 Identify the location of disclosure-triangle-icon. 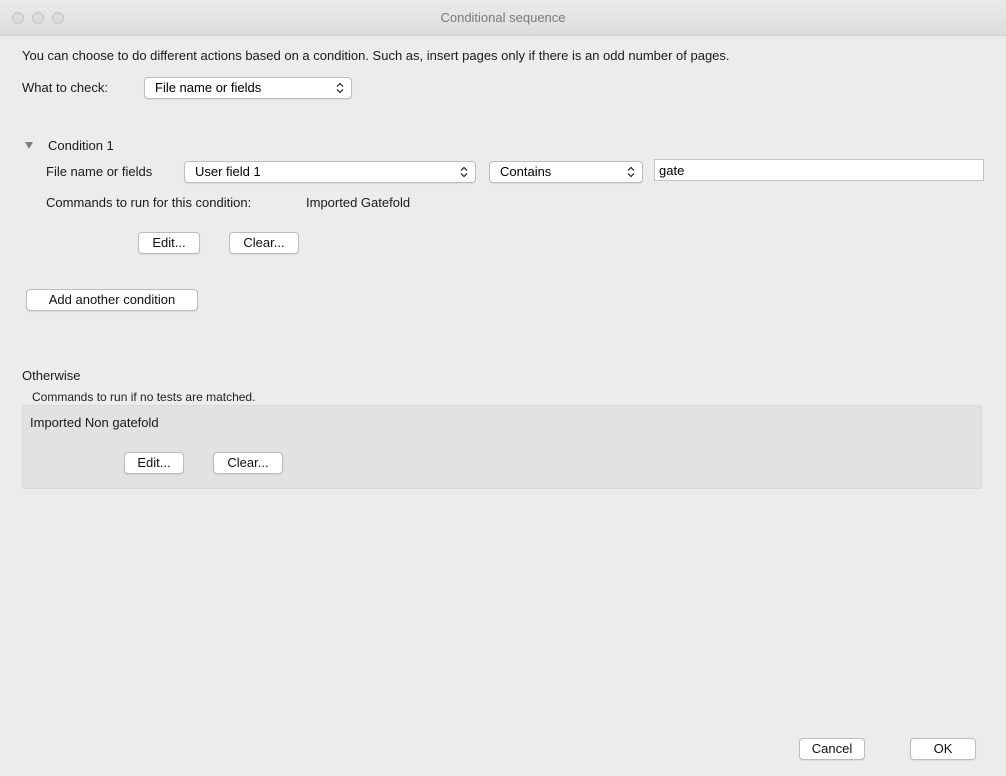
(29, 145).